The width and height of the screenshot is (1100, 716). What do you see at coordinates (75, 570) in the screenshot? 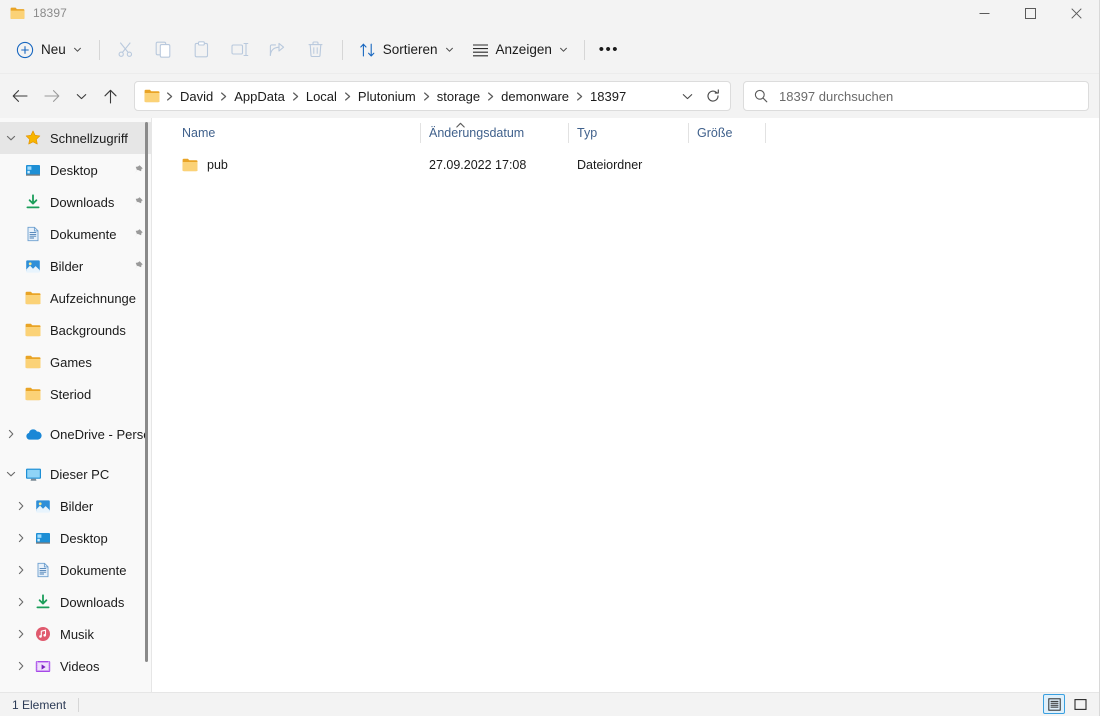
I see `sidebar-item-documents-pc: Dokumente` at bounding box center [75, 570].